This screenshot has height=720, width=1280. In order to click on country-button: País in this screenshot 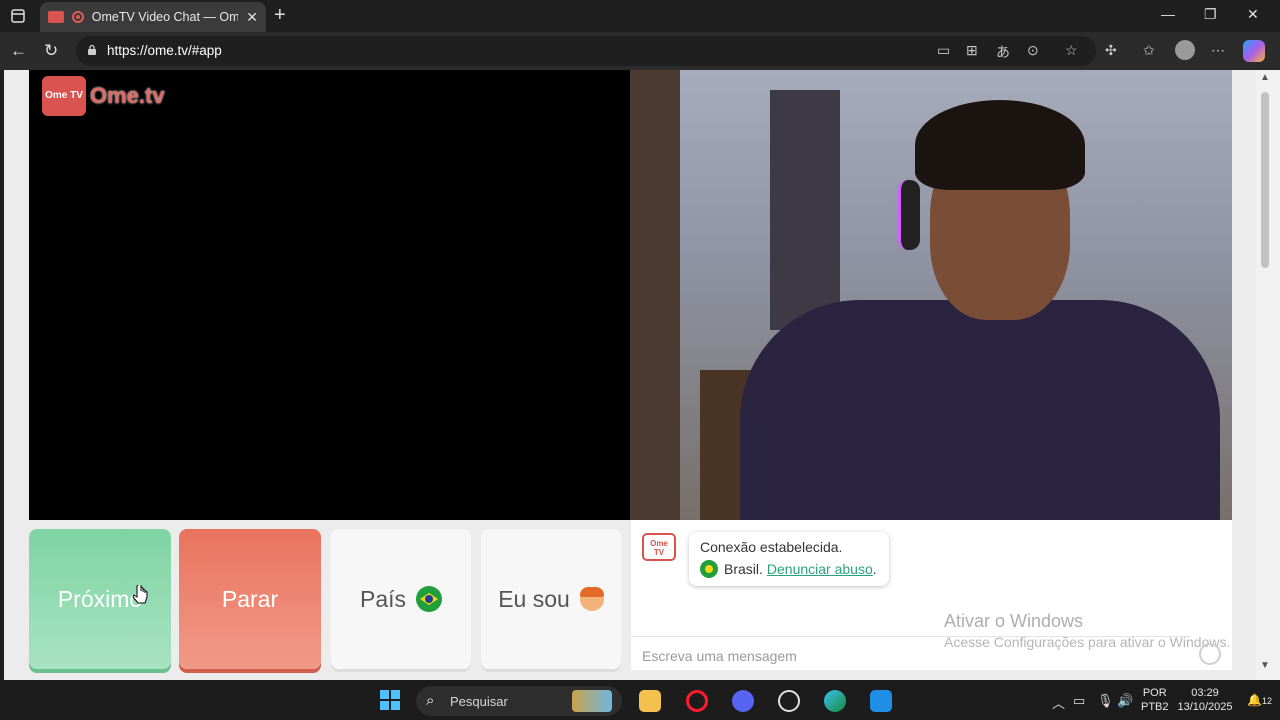, I will do `click(401, 599)`.